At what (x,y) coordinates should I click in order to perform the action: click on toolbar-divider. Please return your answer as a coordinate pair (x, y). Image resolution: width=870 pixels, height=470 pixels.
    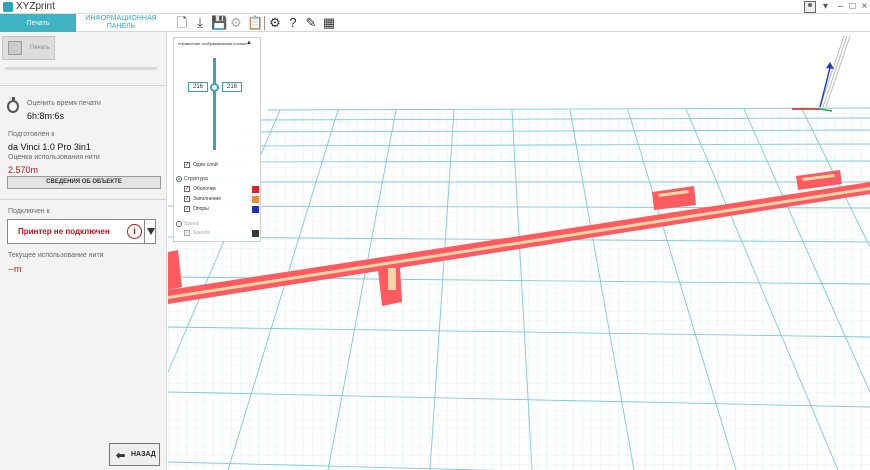
    Looking at the image, I should click on (264, 23).